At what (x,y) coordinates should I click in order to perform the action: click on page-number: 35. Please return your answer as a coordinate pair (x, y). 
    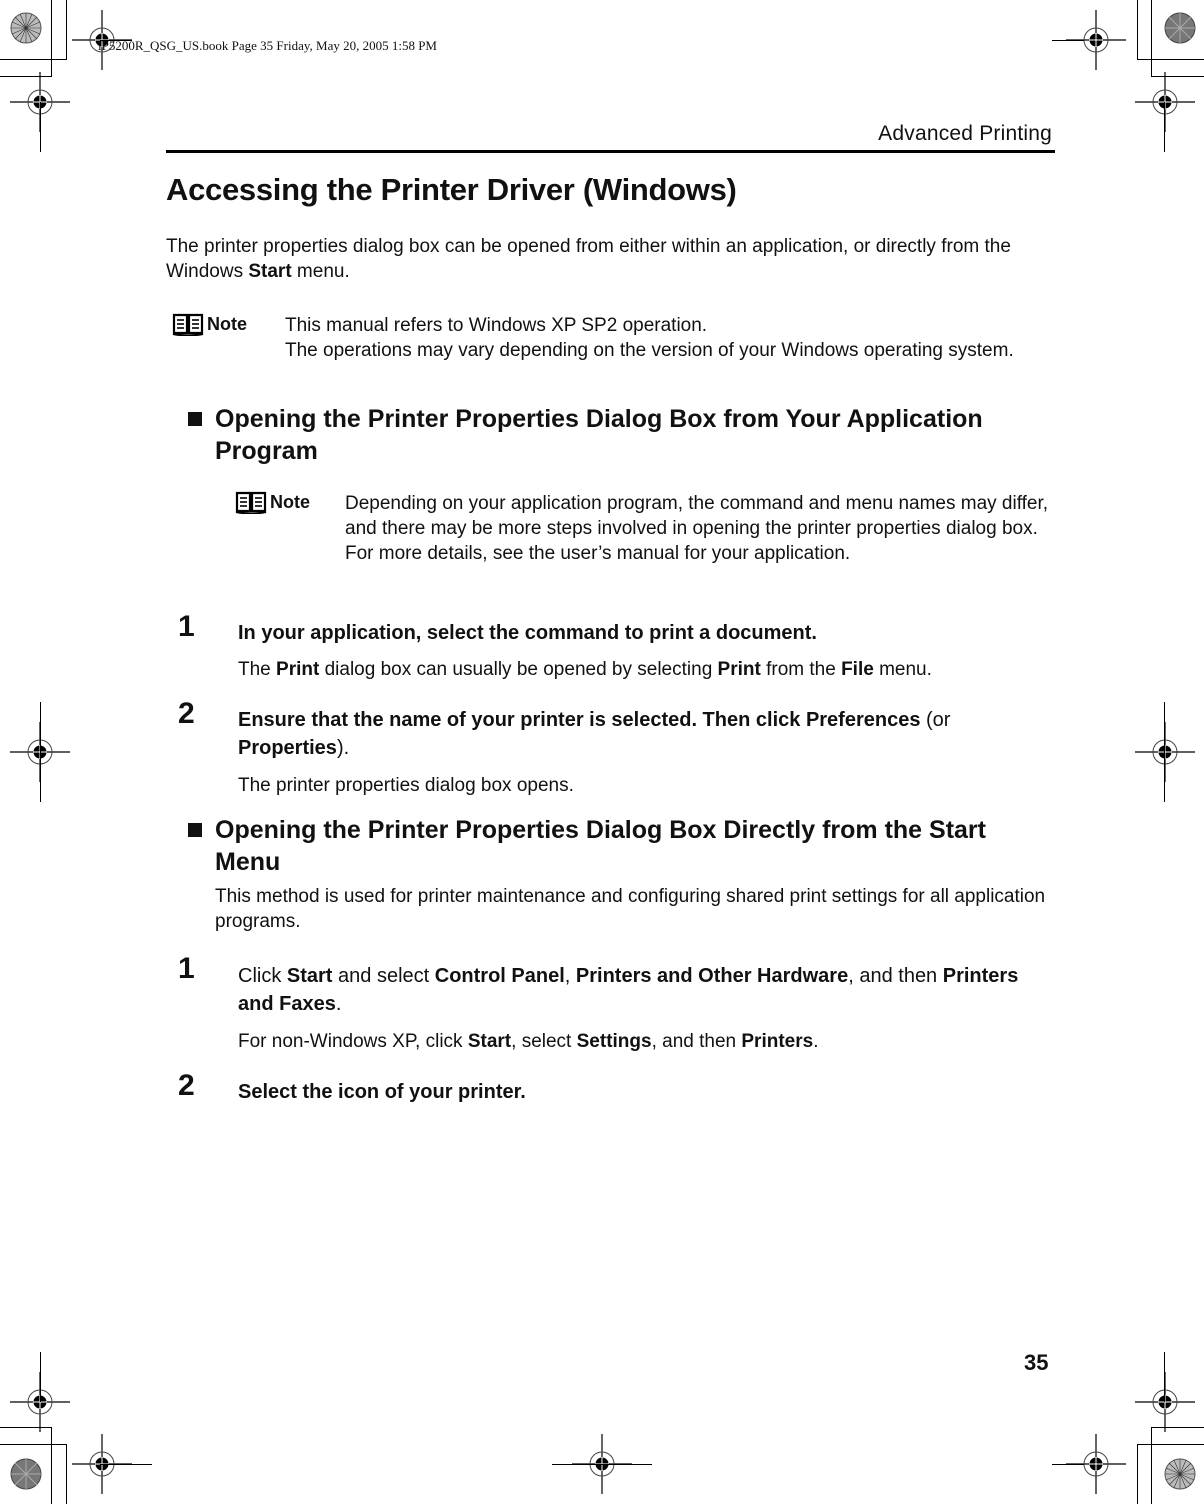
    Looking at the image, I should click on (1036, 1362).